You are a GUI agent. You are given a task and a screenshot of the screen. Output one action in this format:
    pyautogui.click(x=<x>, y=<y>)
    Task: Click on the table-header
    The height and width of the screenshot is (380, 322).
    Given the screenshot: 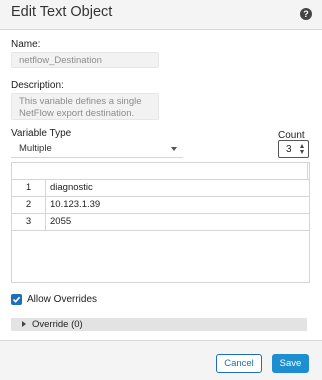 What is the action you would take?
    pyautogui.click(x=160, y=171)
    